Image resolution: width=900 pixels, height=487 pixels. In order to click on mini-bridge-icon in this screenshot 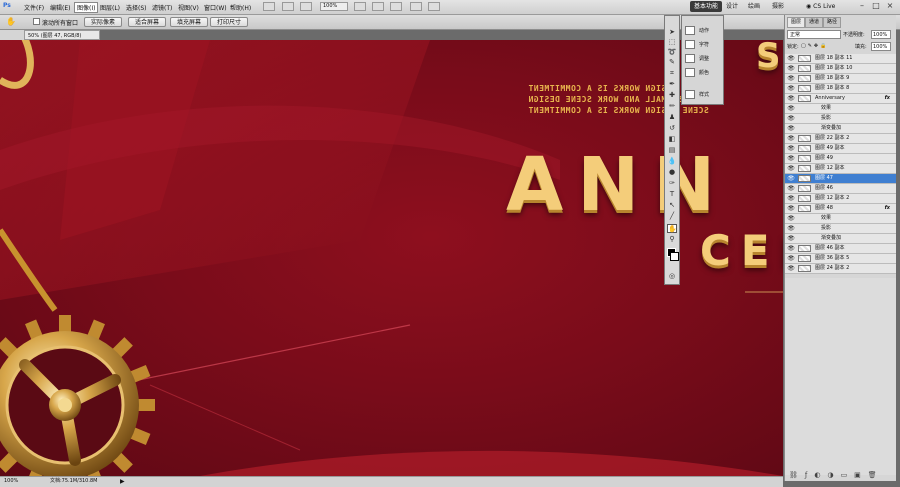, I will do `click(288, 6)`.